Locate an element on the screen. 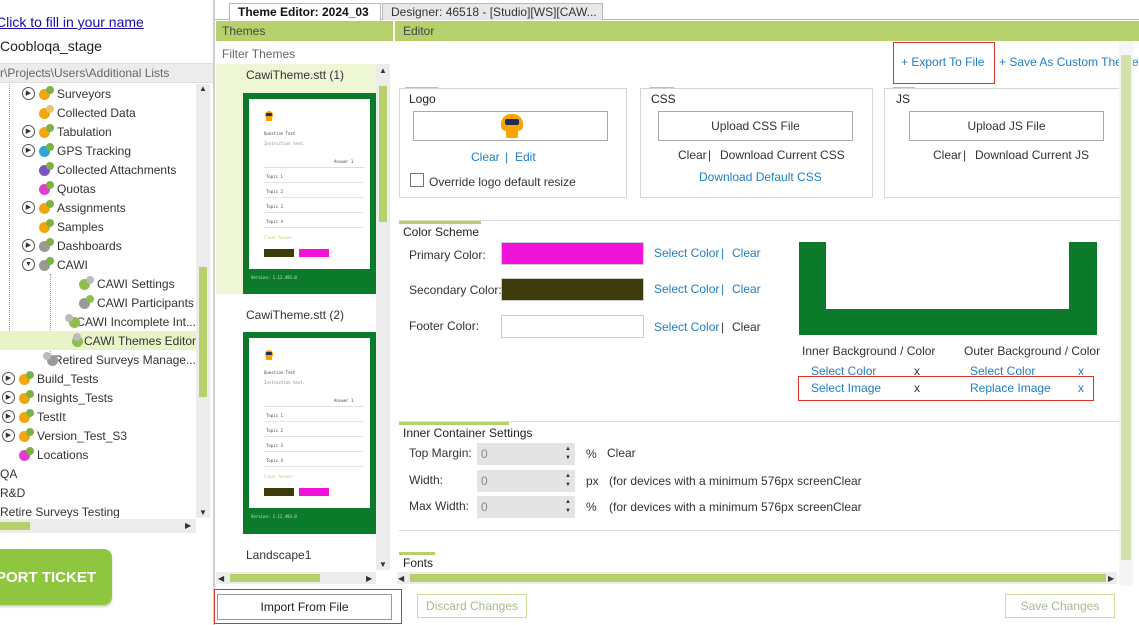 This screenshot has height=625, width=1139. js-clear-link: Clear is located at coordinates (947, 155).